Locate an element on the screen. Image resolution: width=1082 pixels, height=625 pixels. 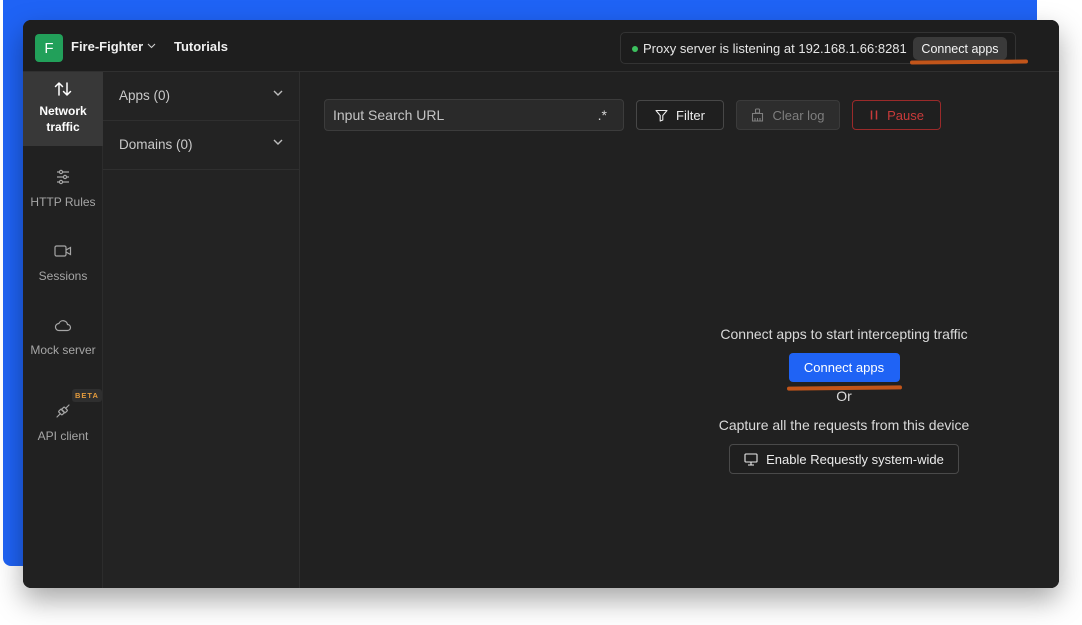
or-separator: Or is located at coordinates (844, 396).